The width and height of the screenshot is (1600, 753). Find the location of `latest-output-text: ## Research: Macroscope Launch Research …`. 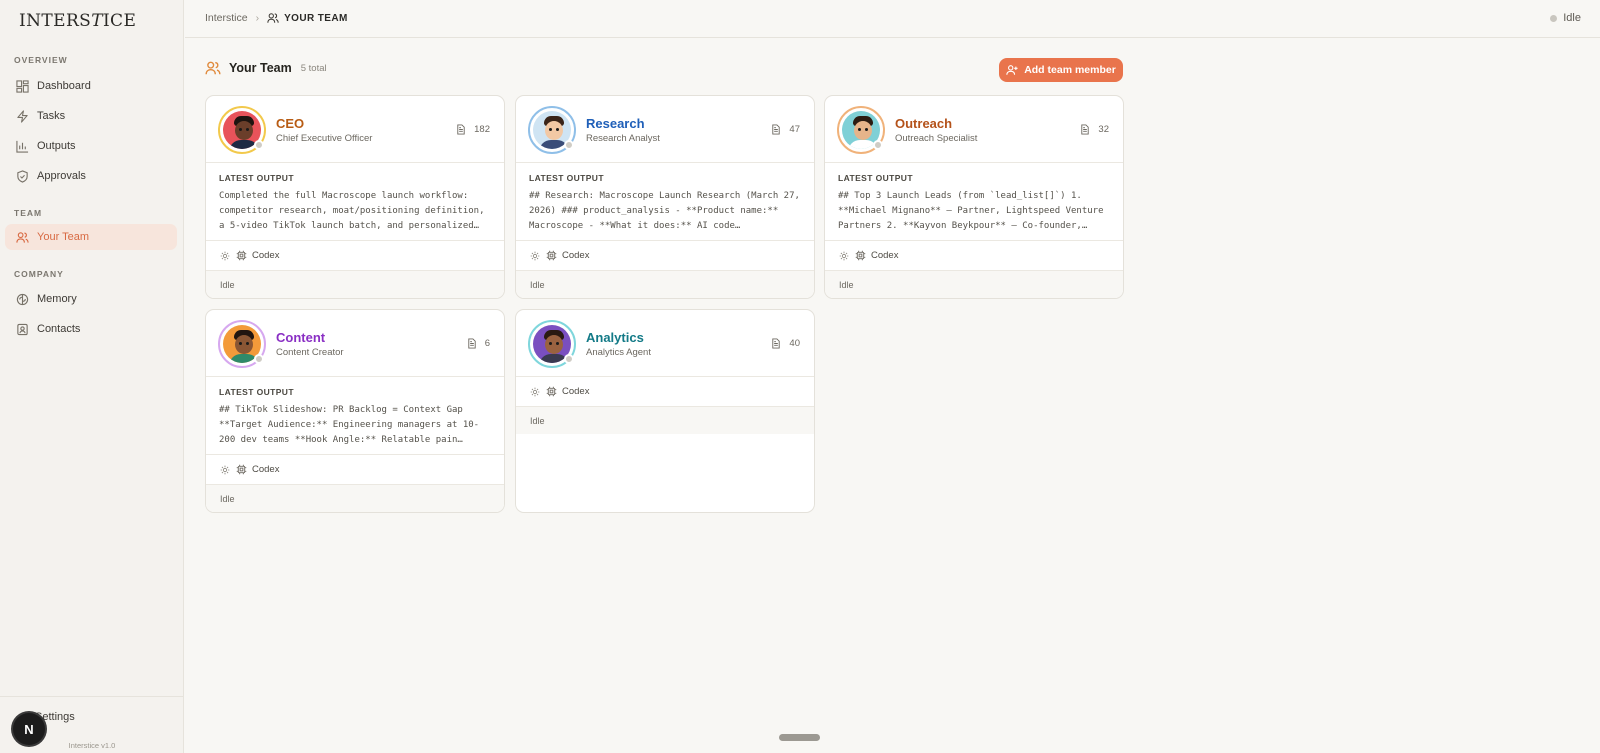

latest-output-text: ## Research: Macroscope Launch Research … is located at coordinates (664, 211).